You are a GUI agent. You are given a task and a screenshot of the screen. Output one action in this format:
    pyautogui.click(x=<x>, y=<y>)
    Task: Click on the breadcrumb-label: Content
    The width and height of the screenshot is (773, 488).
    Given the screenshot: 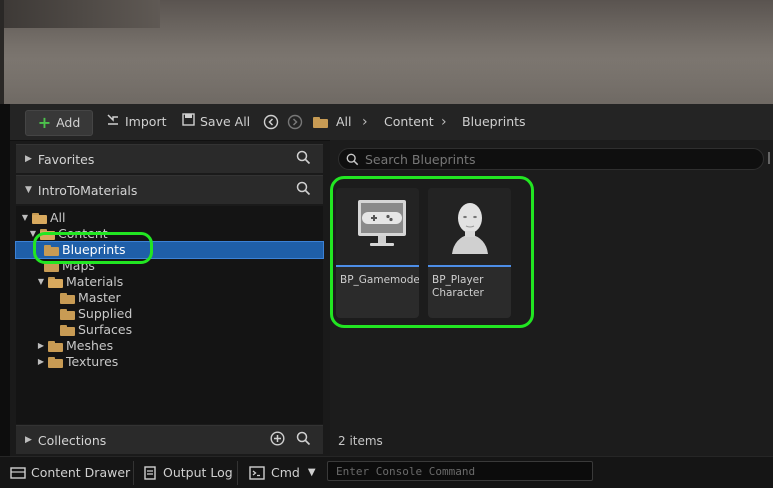 What is the action you would take?
    pyautogui.click(x=409, y=121)
    